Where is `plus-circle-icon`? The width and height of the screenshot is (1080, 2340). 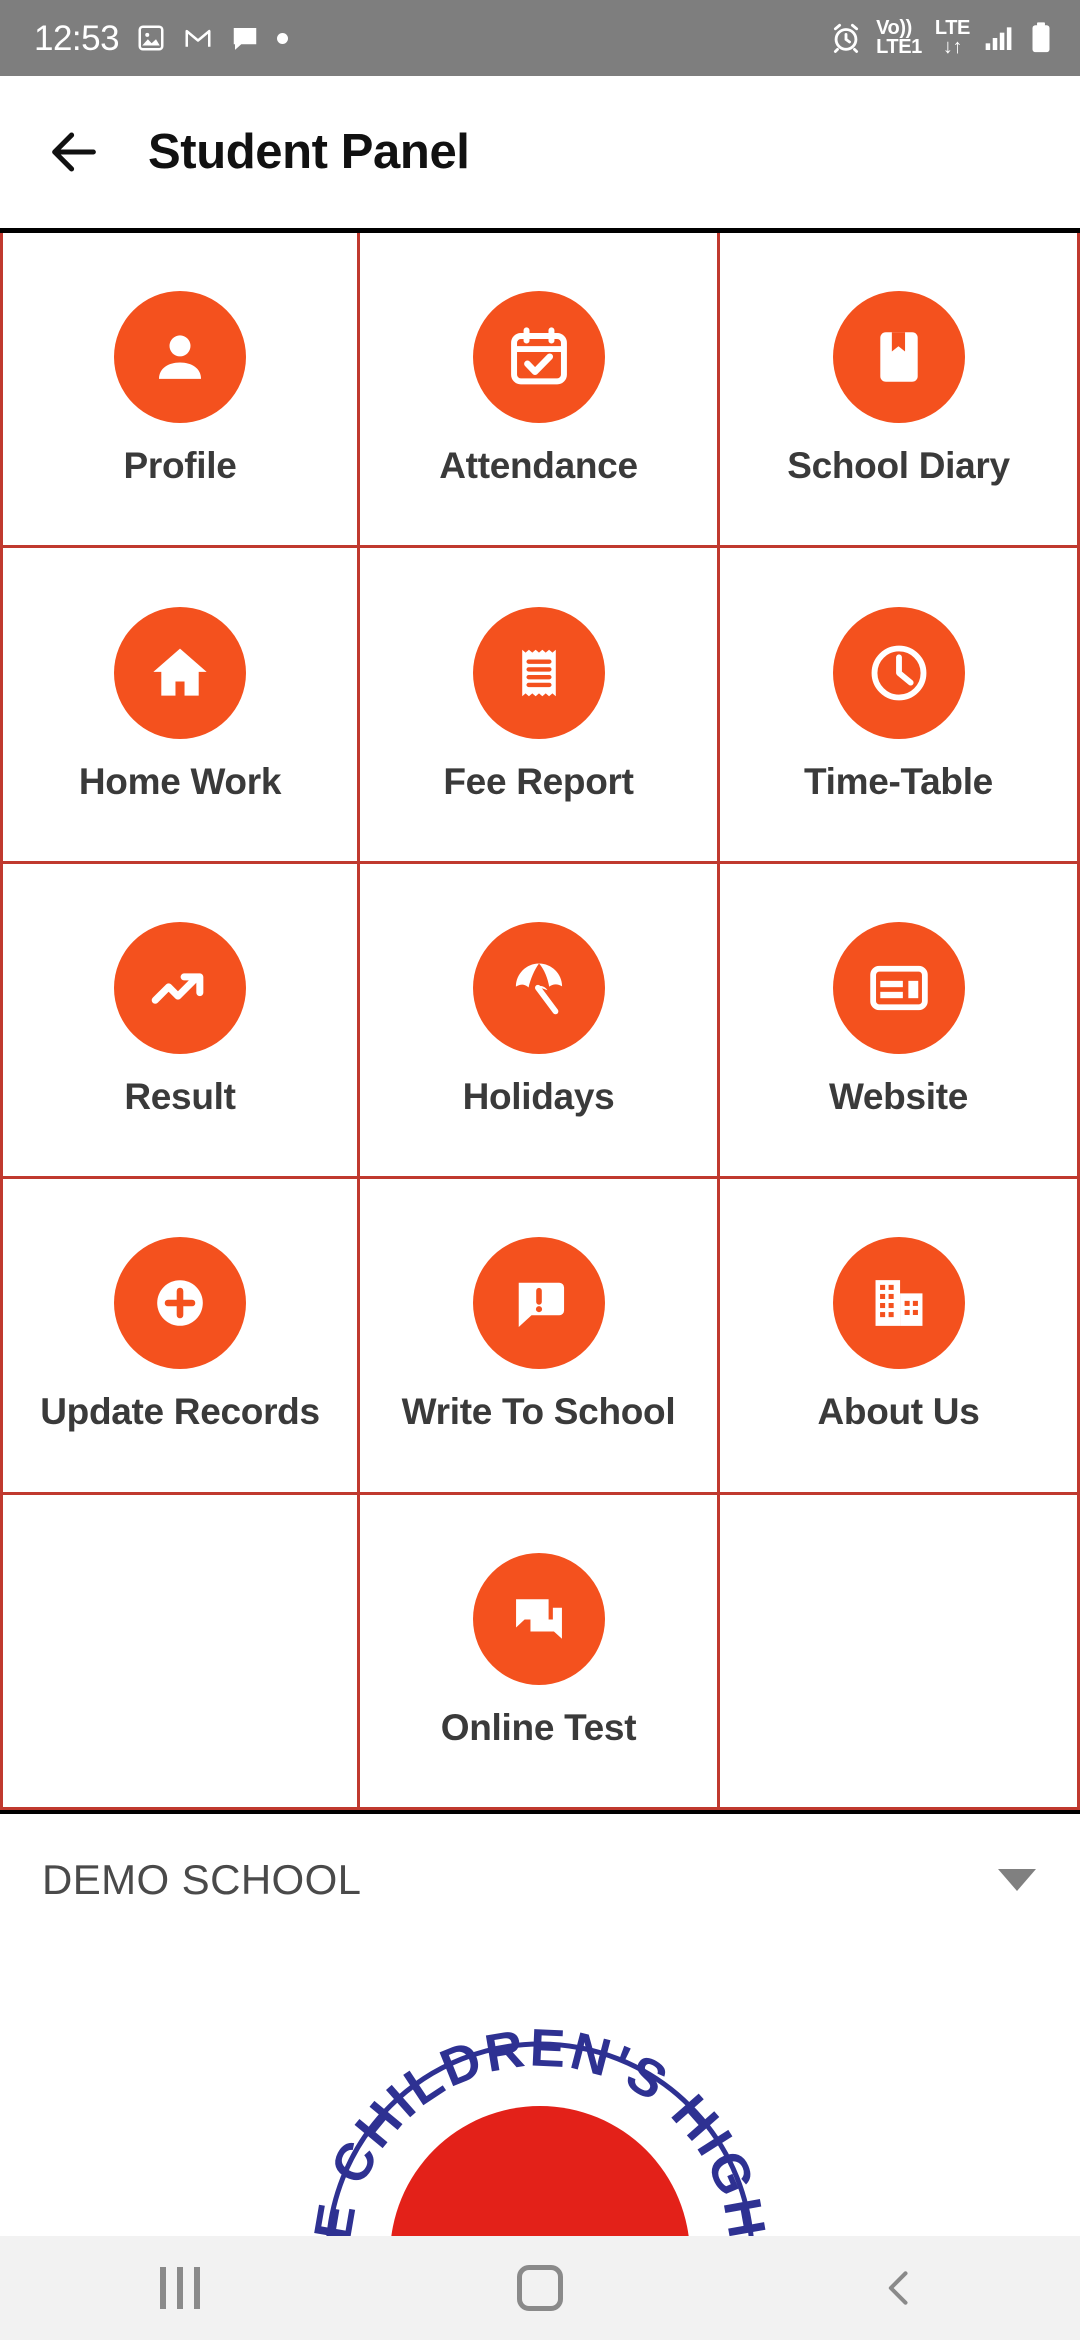
plus-circle-icon is located at coordinates (180, 1303).